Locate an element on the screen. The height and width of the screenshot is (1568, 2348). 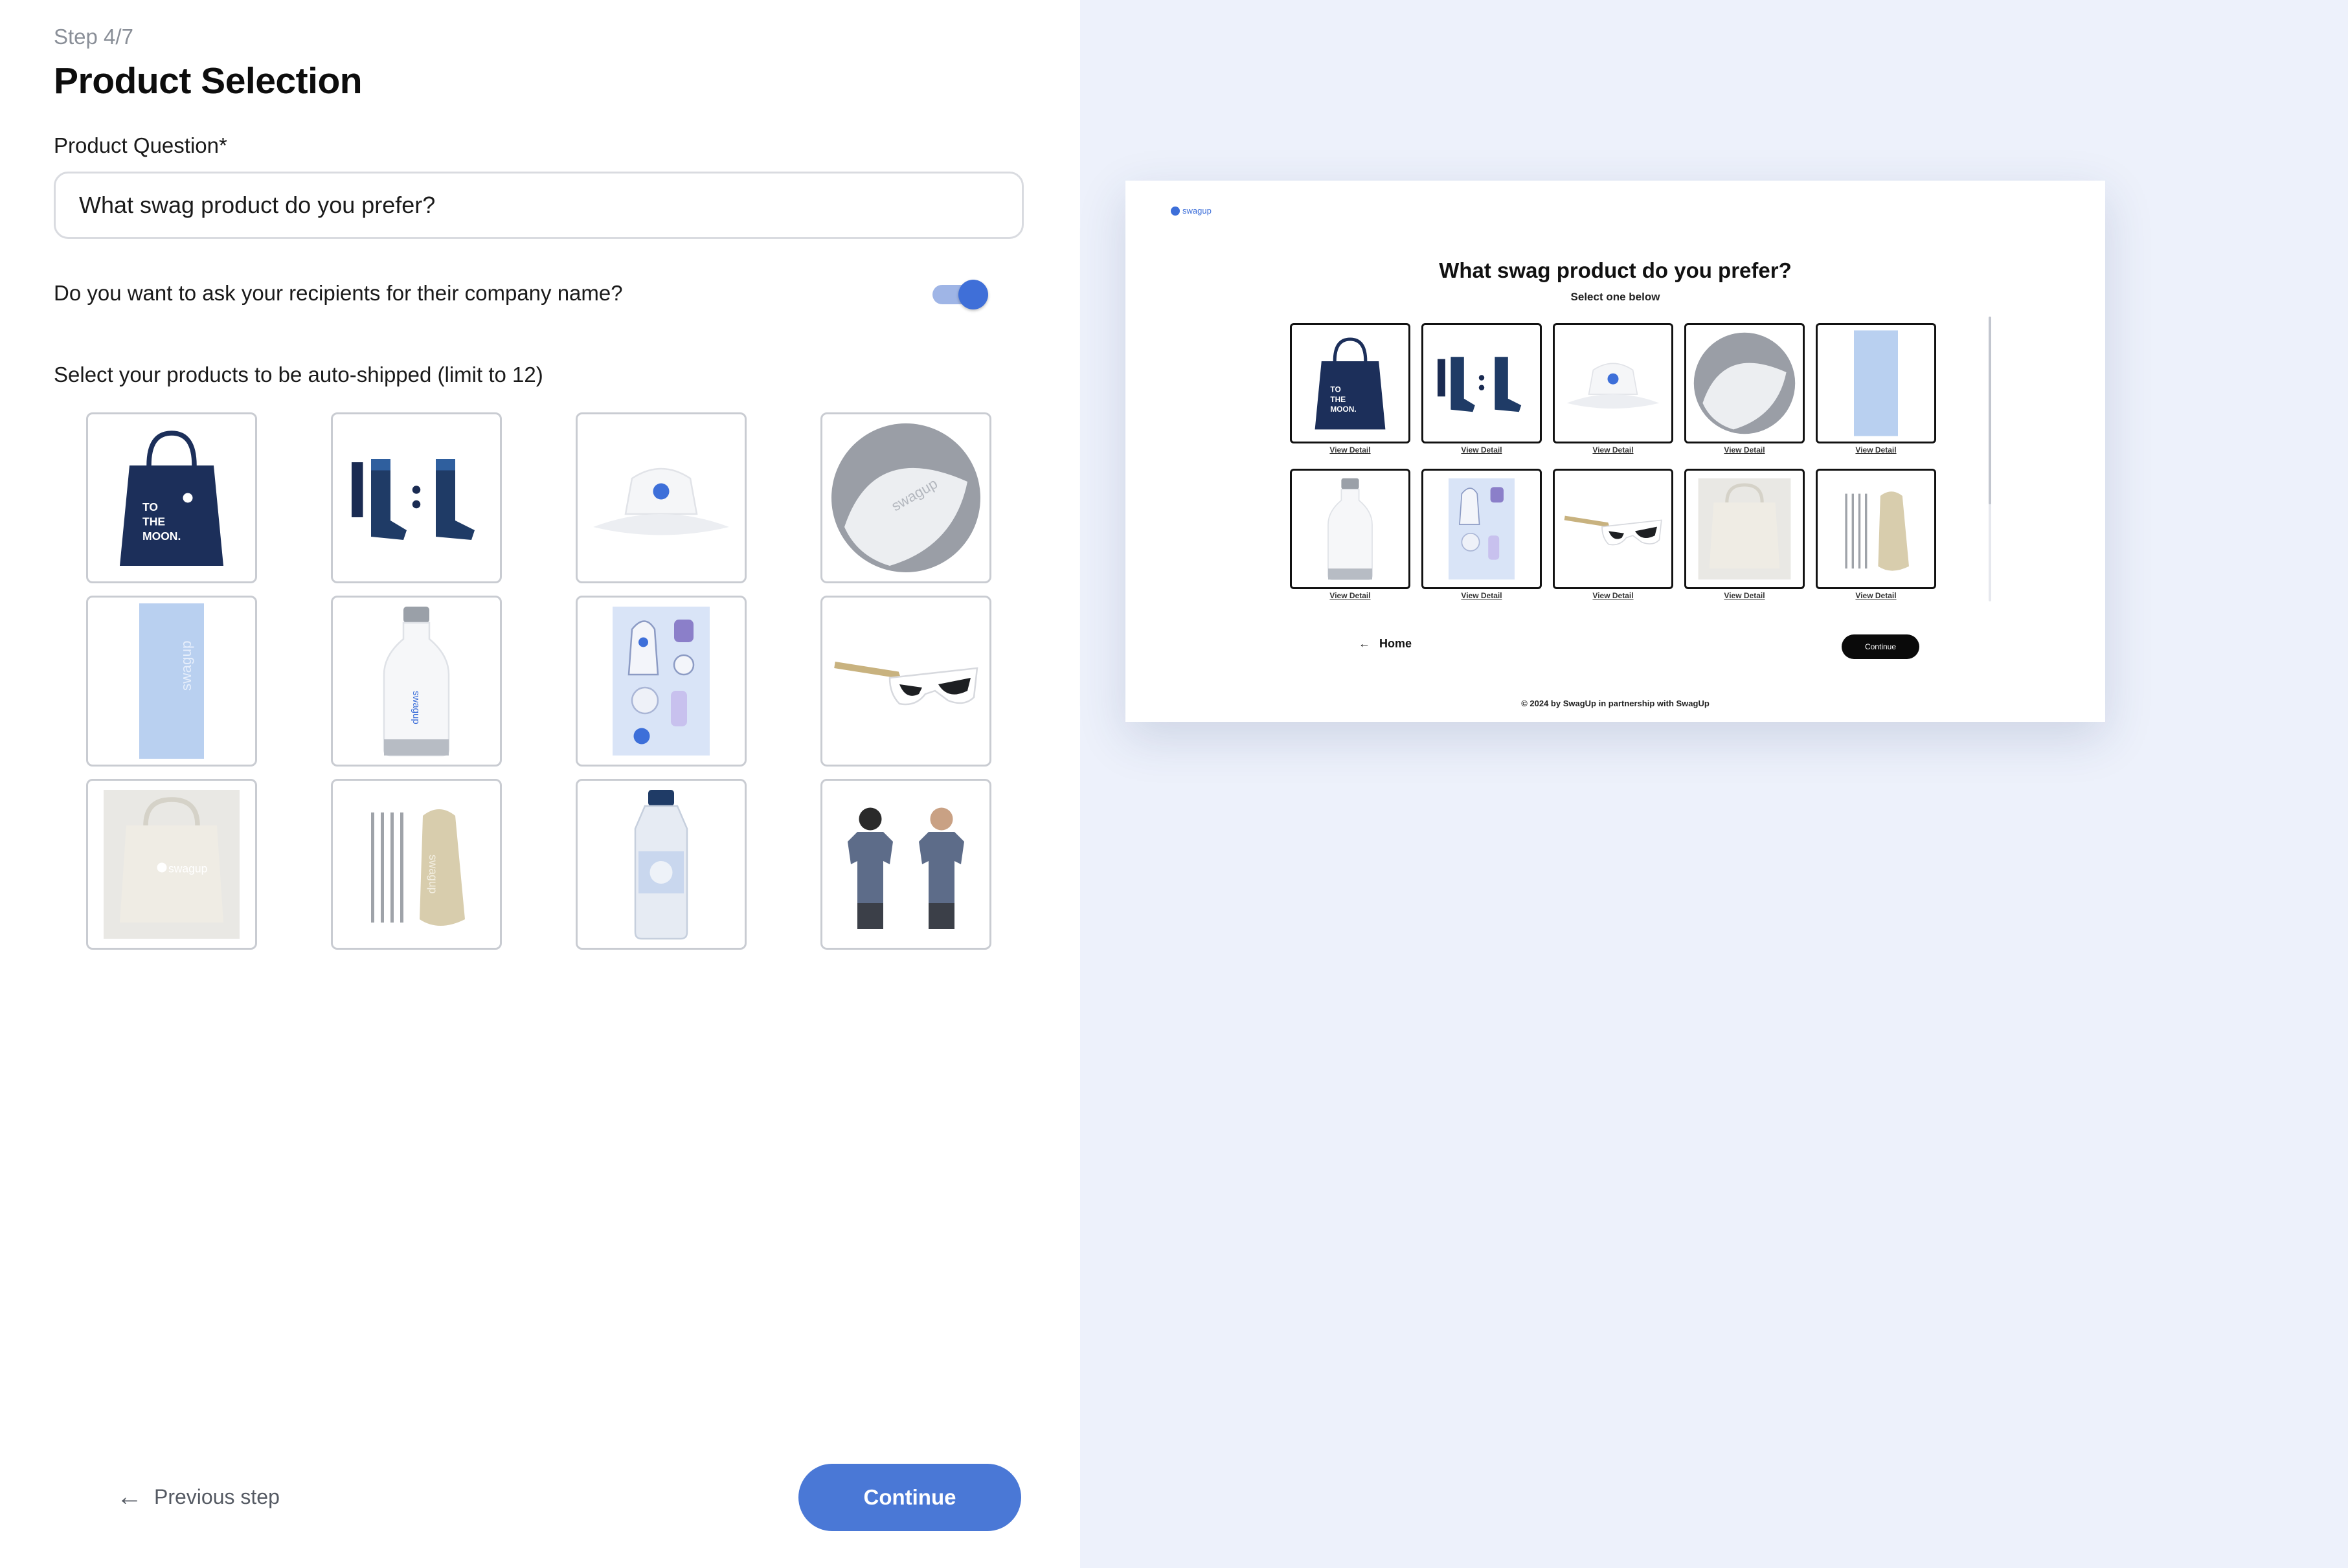
water-bottle-icon is located at coordinates (1350, 529).